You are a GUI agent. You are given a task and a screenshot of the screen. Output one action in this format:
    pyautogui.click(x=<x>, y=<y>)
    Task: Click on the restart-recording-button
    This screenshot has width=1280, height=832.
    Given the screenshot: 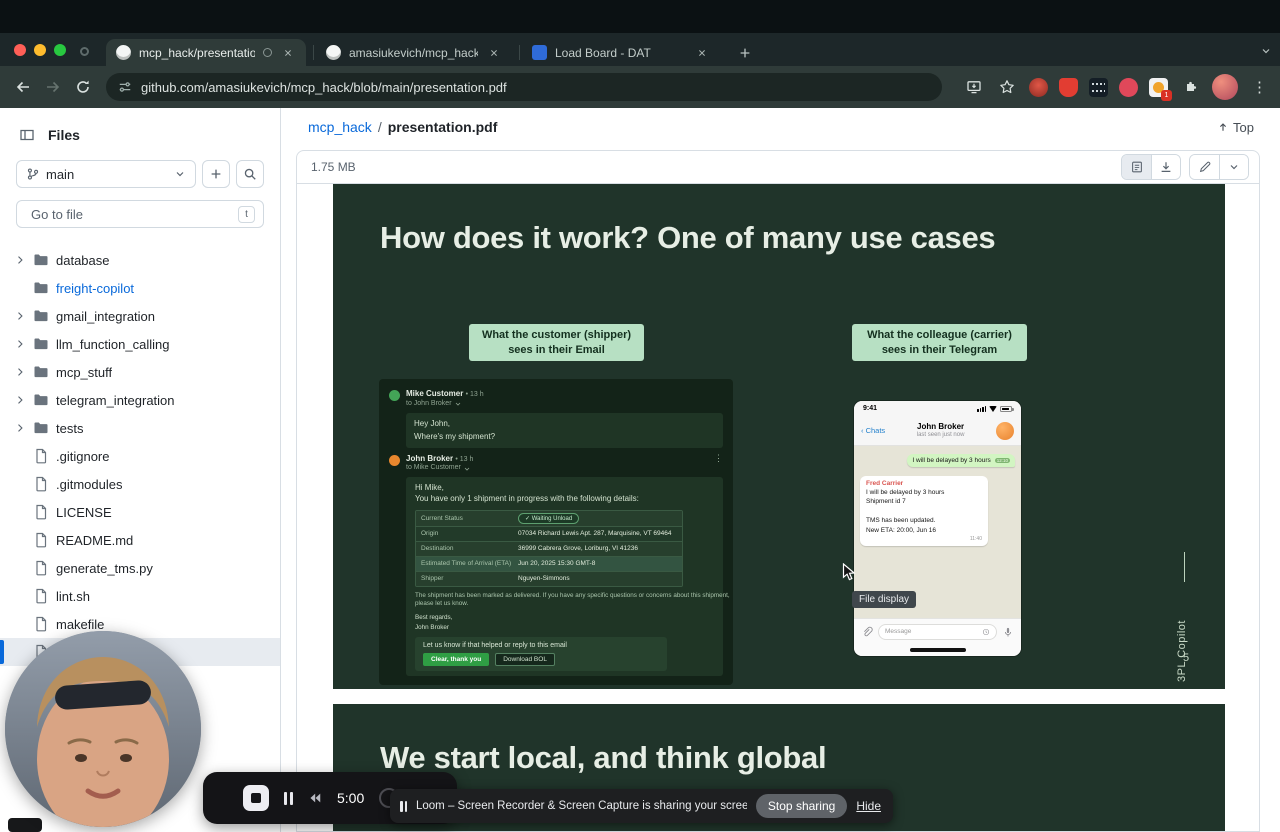 What is the action you would take?
    pyautogui.click(x=315, y=798)
    